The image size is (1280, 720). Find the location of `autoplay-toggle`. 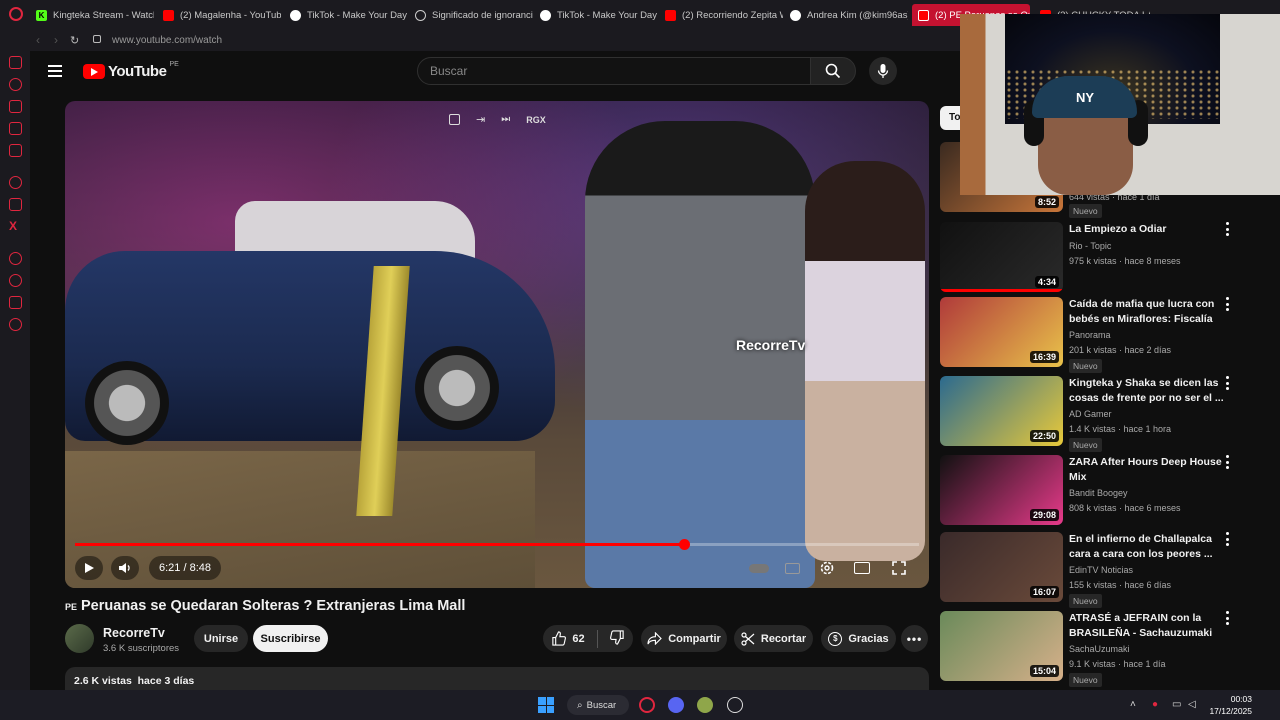

autoplay-toggle is located at coordinates (759, 568).